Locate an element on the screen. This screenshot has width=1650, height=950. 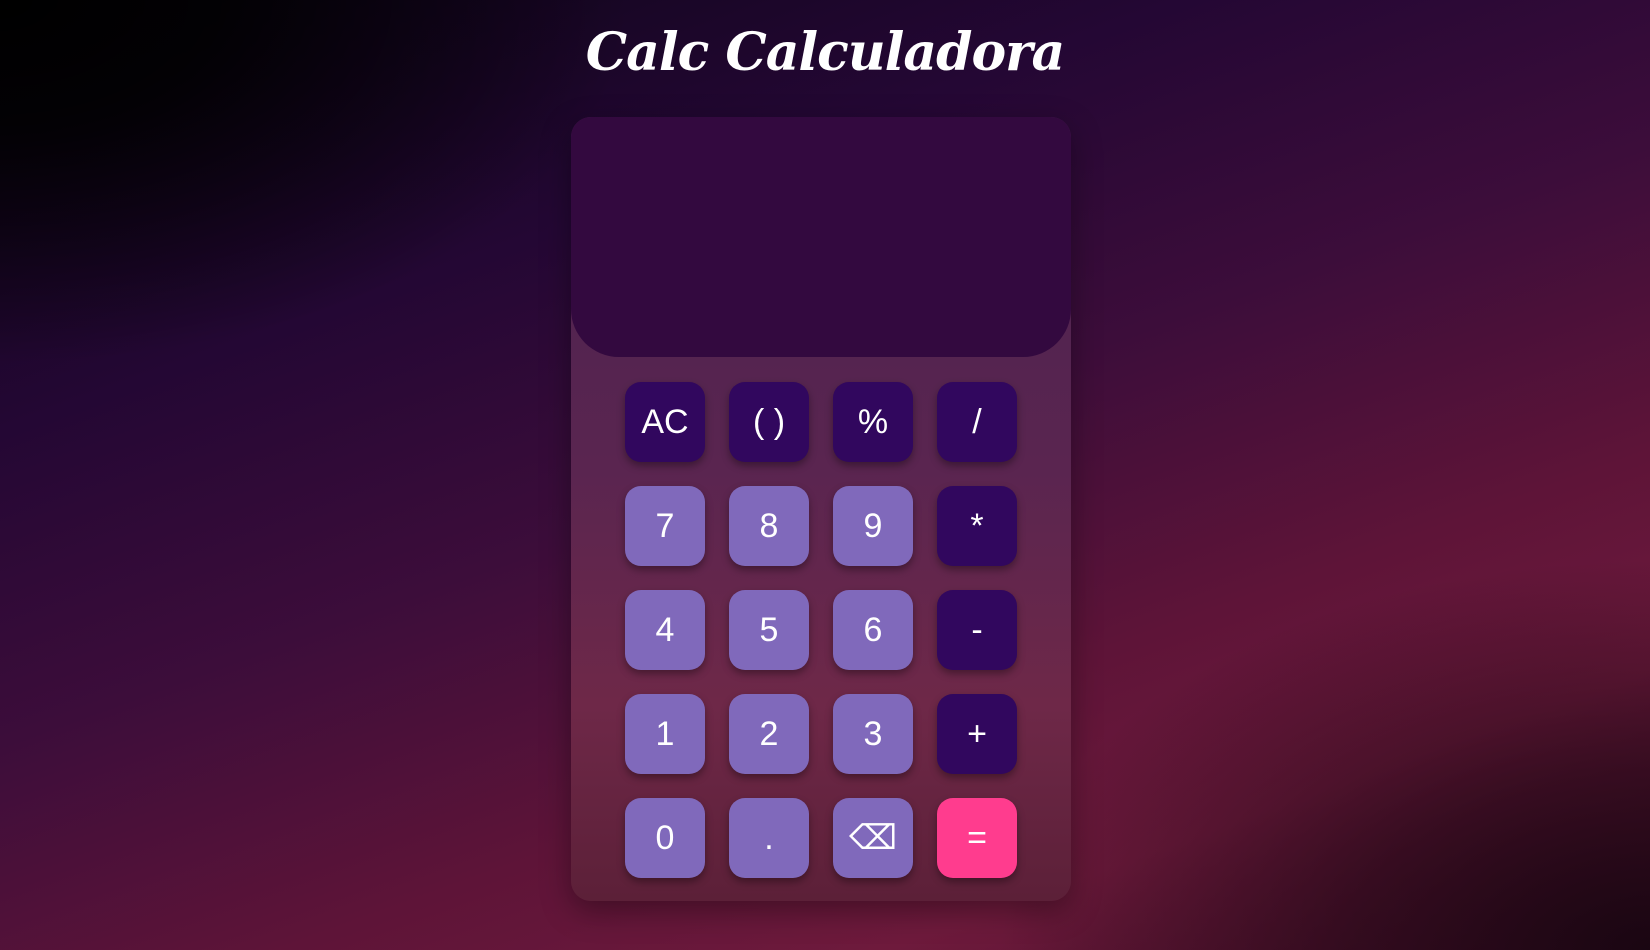
divide-button: / is located at coordinates (977, 422).